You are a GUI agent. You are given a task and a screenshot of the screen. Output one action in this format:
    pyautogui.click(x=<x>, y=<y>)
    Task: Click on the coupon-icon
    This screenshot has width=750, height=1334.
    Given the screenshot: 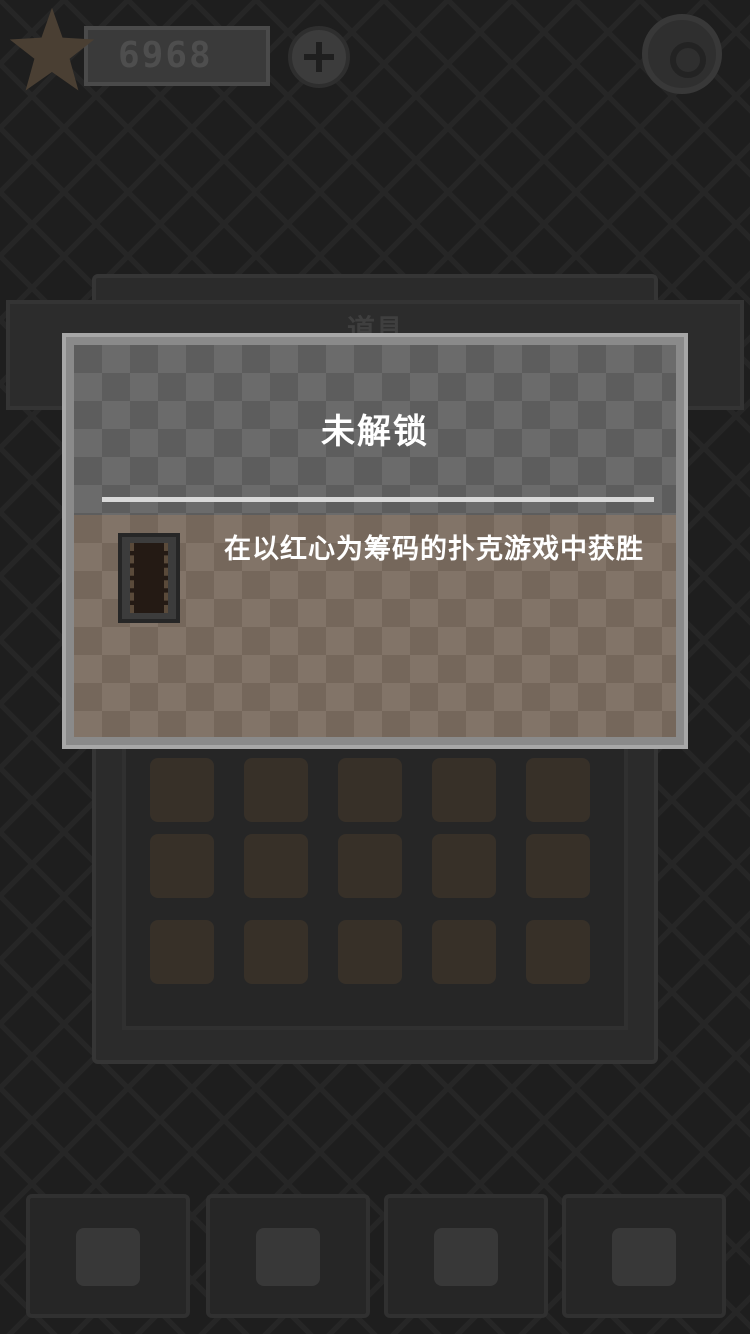 What is the action you would take?
    pyautogui.click(x=182, y=866)
    